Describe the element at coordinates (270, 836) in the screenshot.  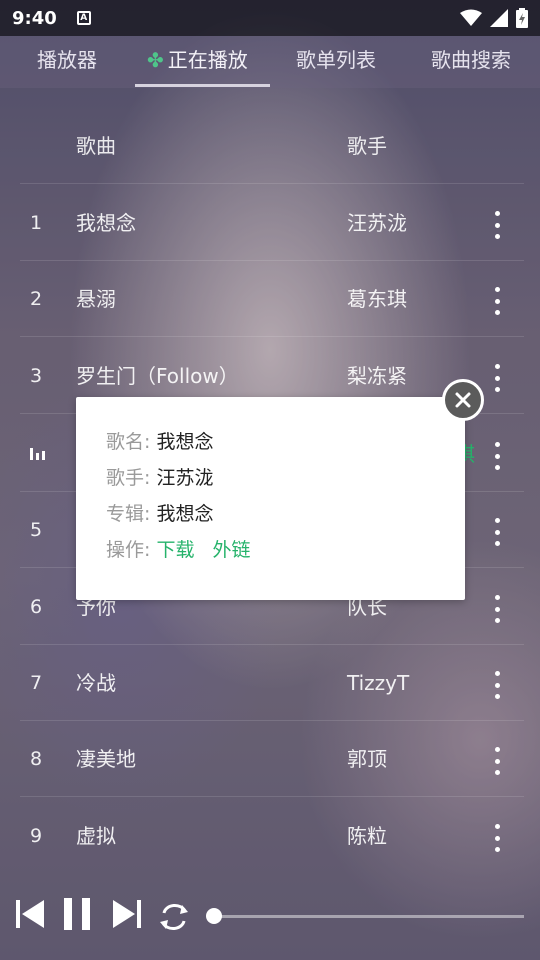
I see `table-row: 9 虚拟 陈粒` at that location.